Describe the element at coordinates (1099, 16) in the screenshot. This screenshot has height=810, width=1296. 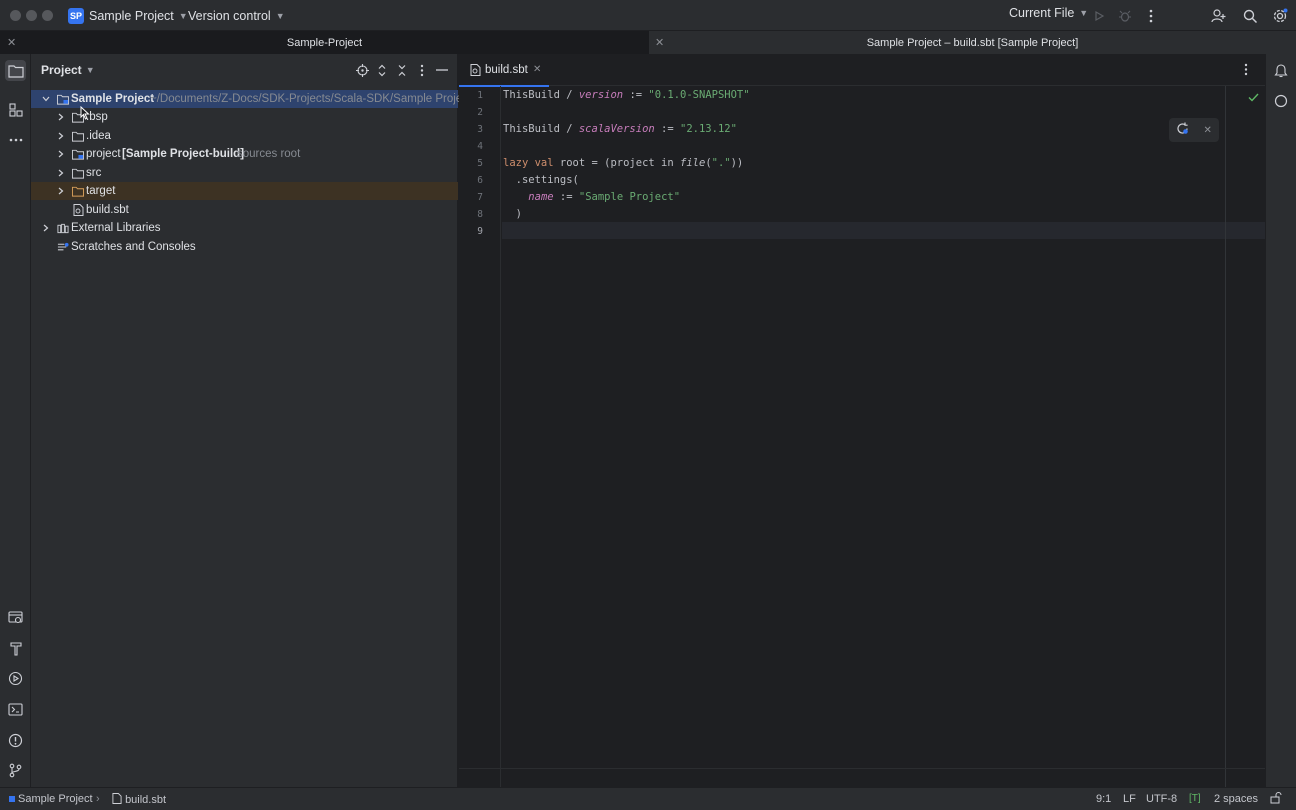
I see `run-icon` at that location.